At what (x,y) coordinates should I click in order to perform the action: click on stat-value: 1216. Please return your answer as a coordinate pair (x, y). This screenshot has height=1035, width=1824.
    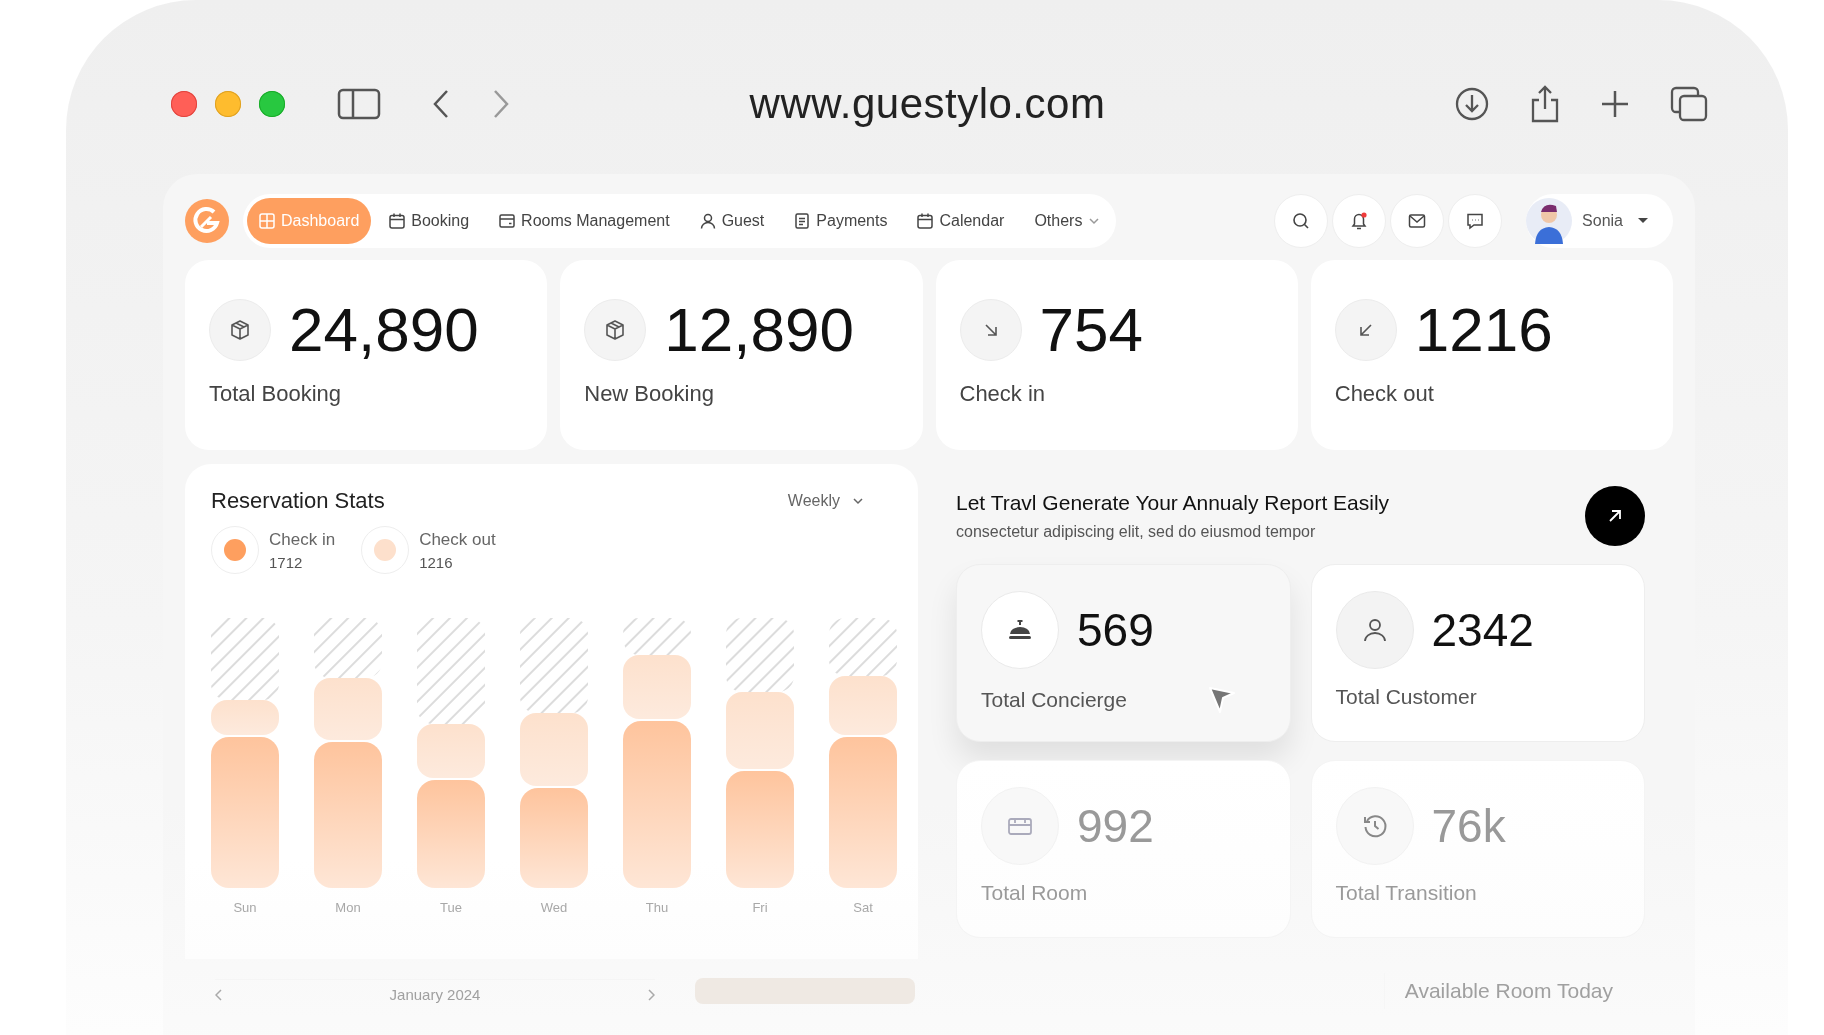
    Looking at the image, I should click on (1483, 329).